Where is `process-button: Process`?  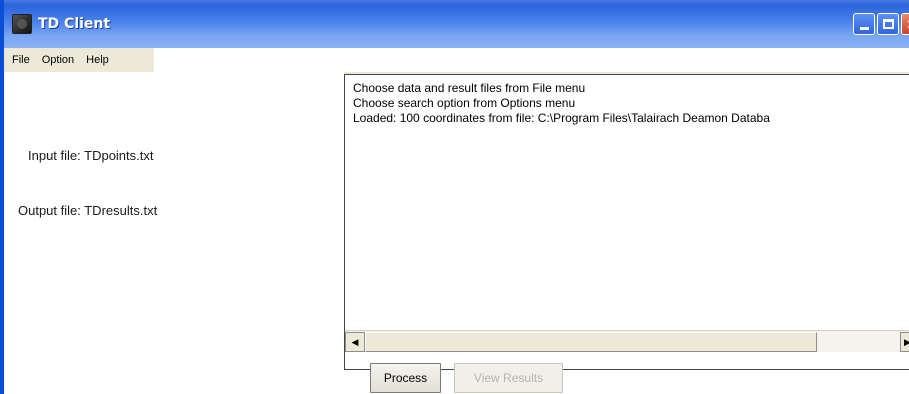 process-button: Process is located at coordinates (405, 378).